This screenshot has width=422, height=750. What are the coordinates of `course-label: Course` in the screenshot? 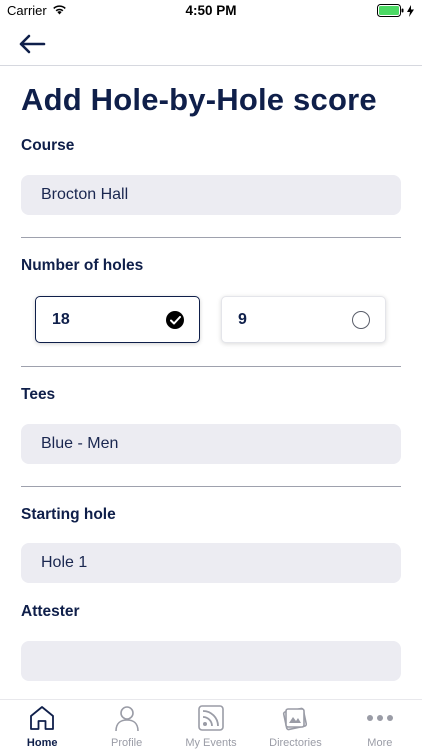 It's located at (48, 145).